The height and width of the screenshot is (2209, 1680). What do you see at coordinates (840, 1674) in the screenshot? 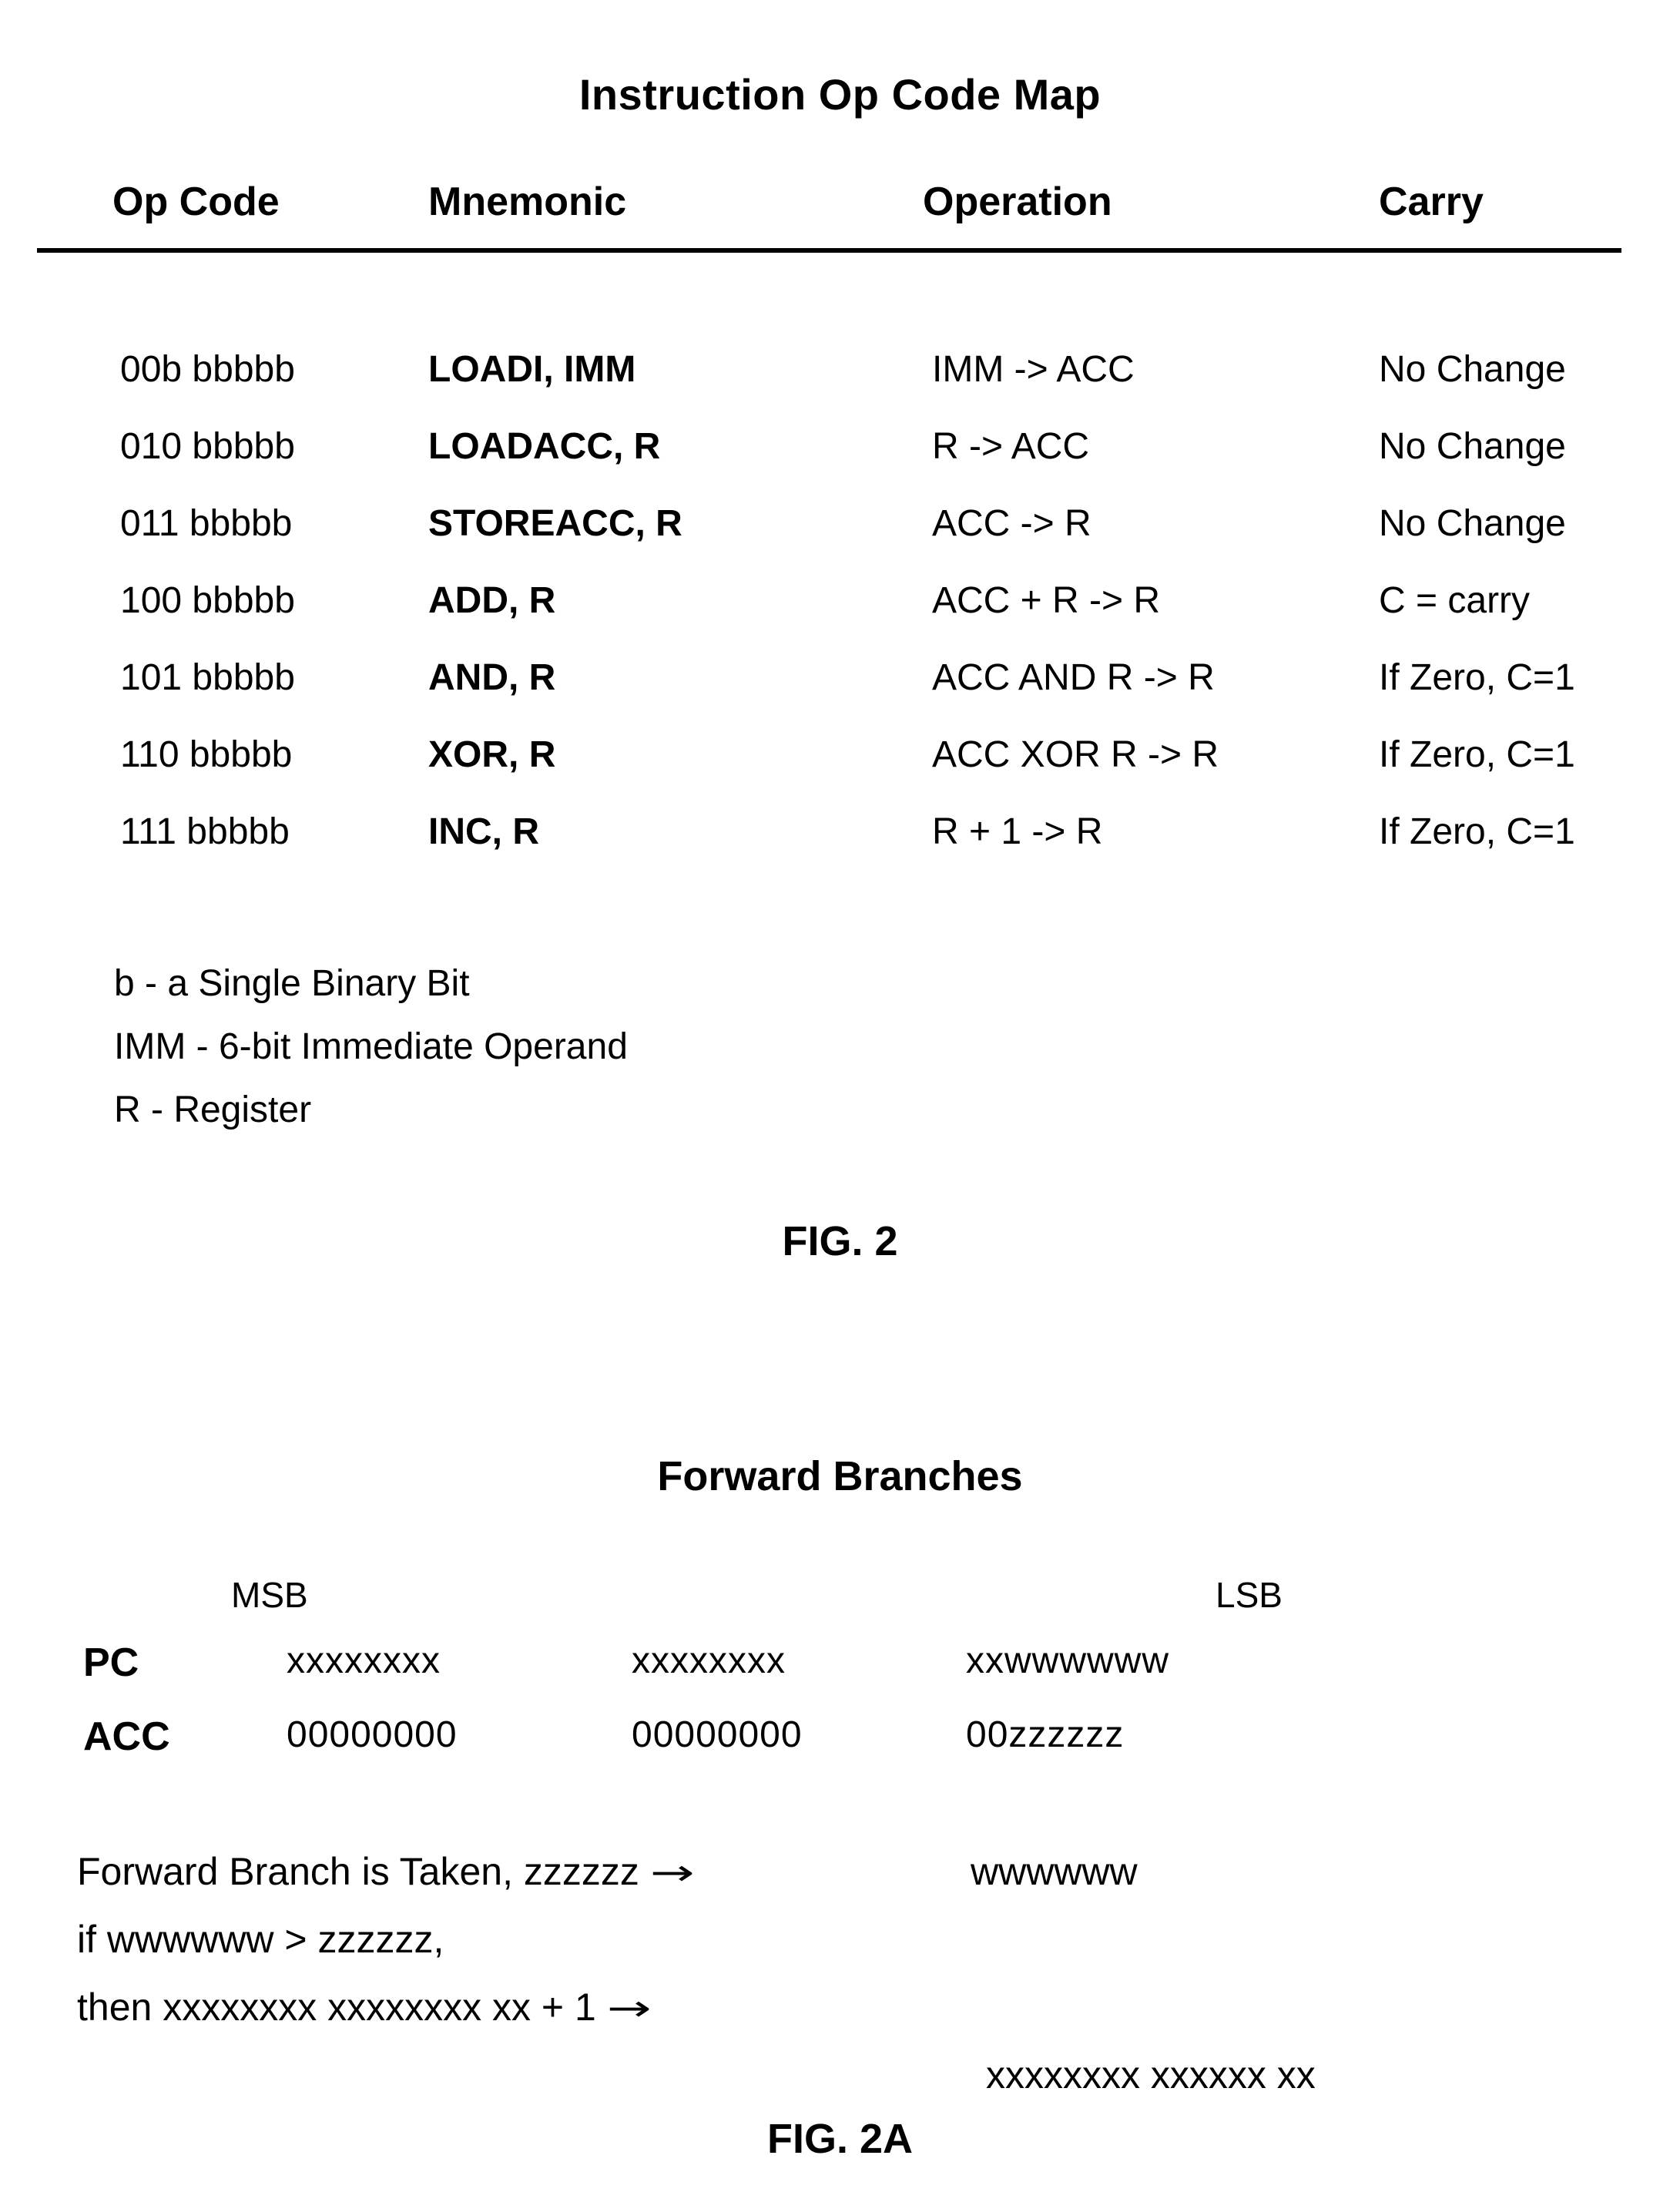
I see `register-row-pc: PC xxxxxxxx xxxxxxxx xxwwwwww` at bounding box center [840, 1674].